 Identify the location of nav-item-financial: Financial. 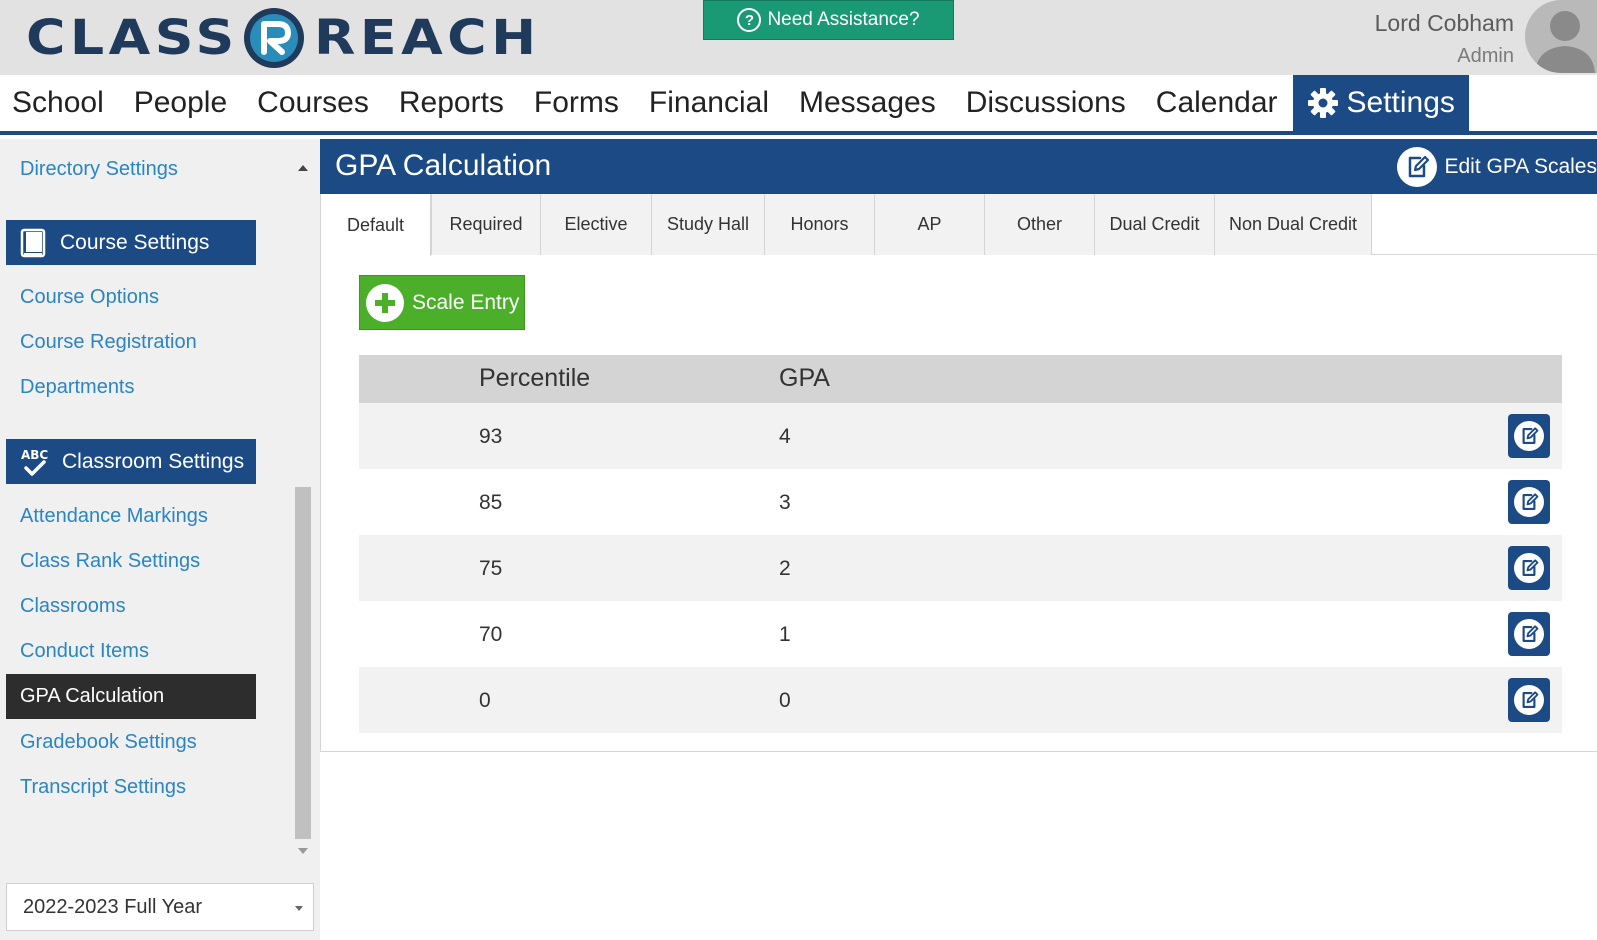
(709, 103).